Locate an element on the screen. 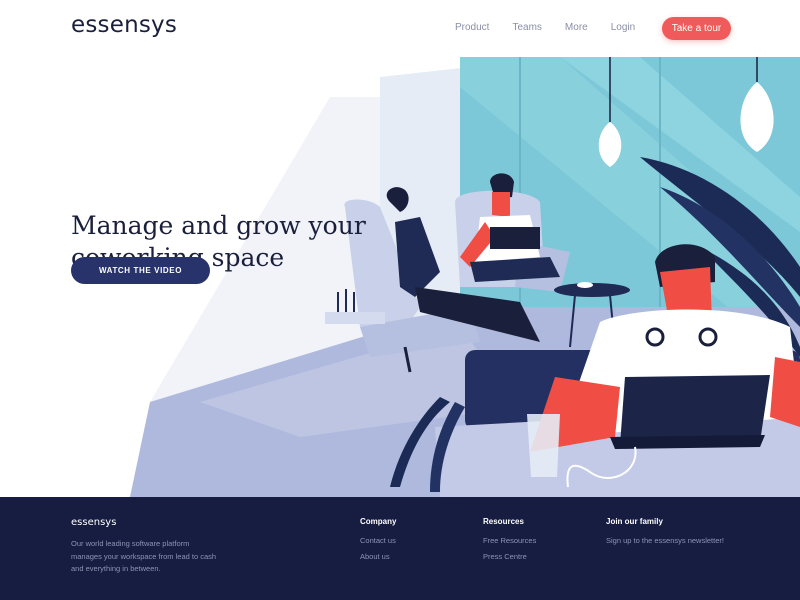 Image resolution: width=800 pixels, height=600 pixels. footer-link-contact-us: Contact us is located at coordinates (378, 540).